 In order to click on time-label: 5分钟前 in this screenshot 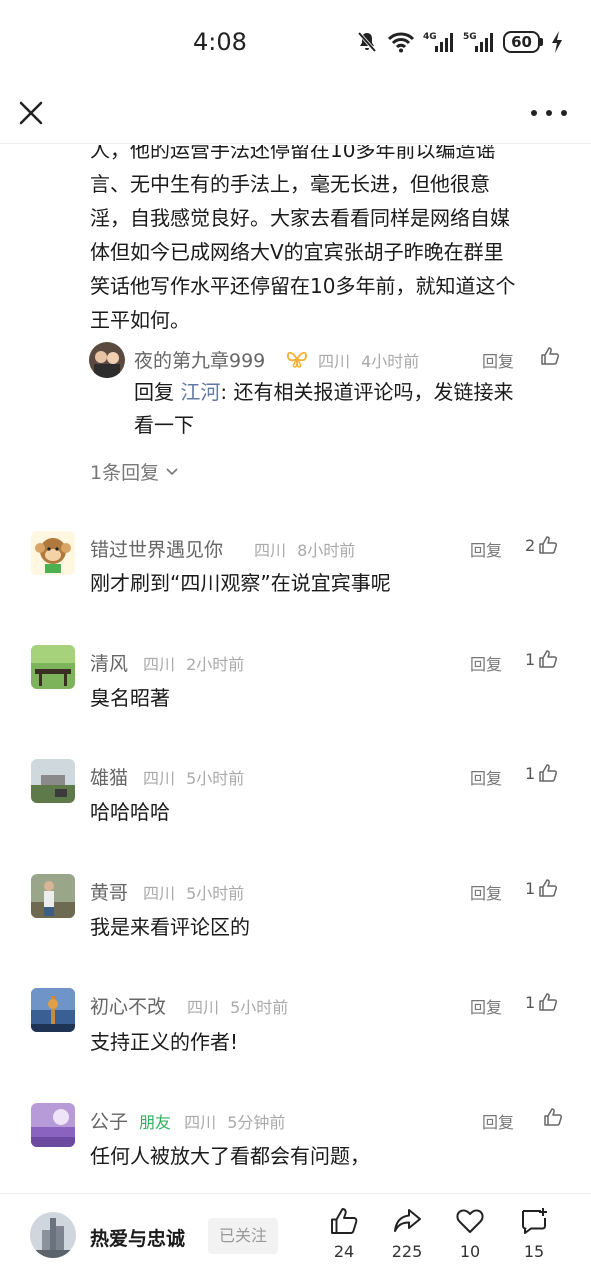, I will do `click(256, 1122)`.